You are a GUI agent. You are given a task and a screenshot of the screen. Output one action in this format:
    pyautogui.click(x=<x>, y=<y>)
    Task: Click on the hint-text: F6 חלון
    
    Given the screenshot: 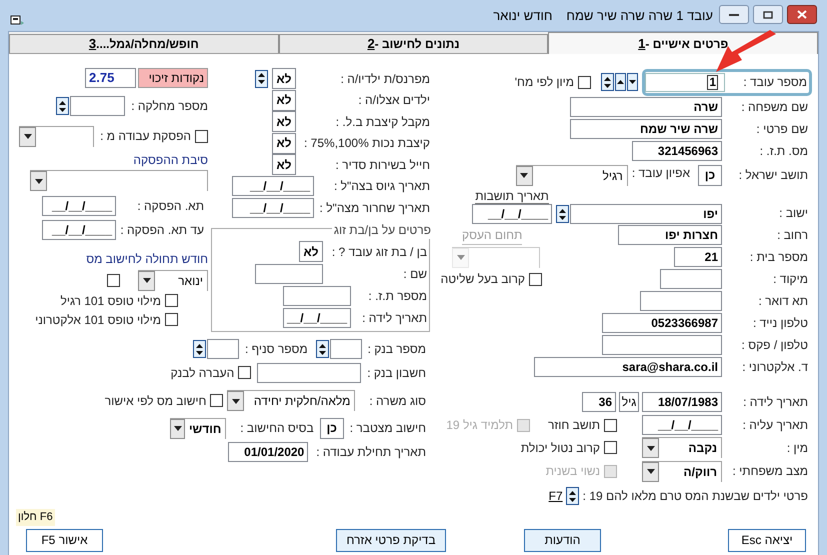 What is the action you would take?
    pyautogui.click(x=35, y=517)
    